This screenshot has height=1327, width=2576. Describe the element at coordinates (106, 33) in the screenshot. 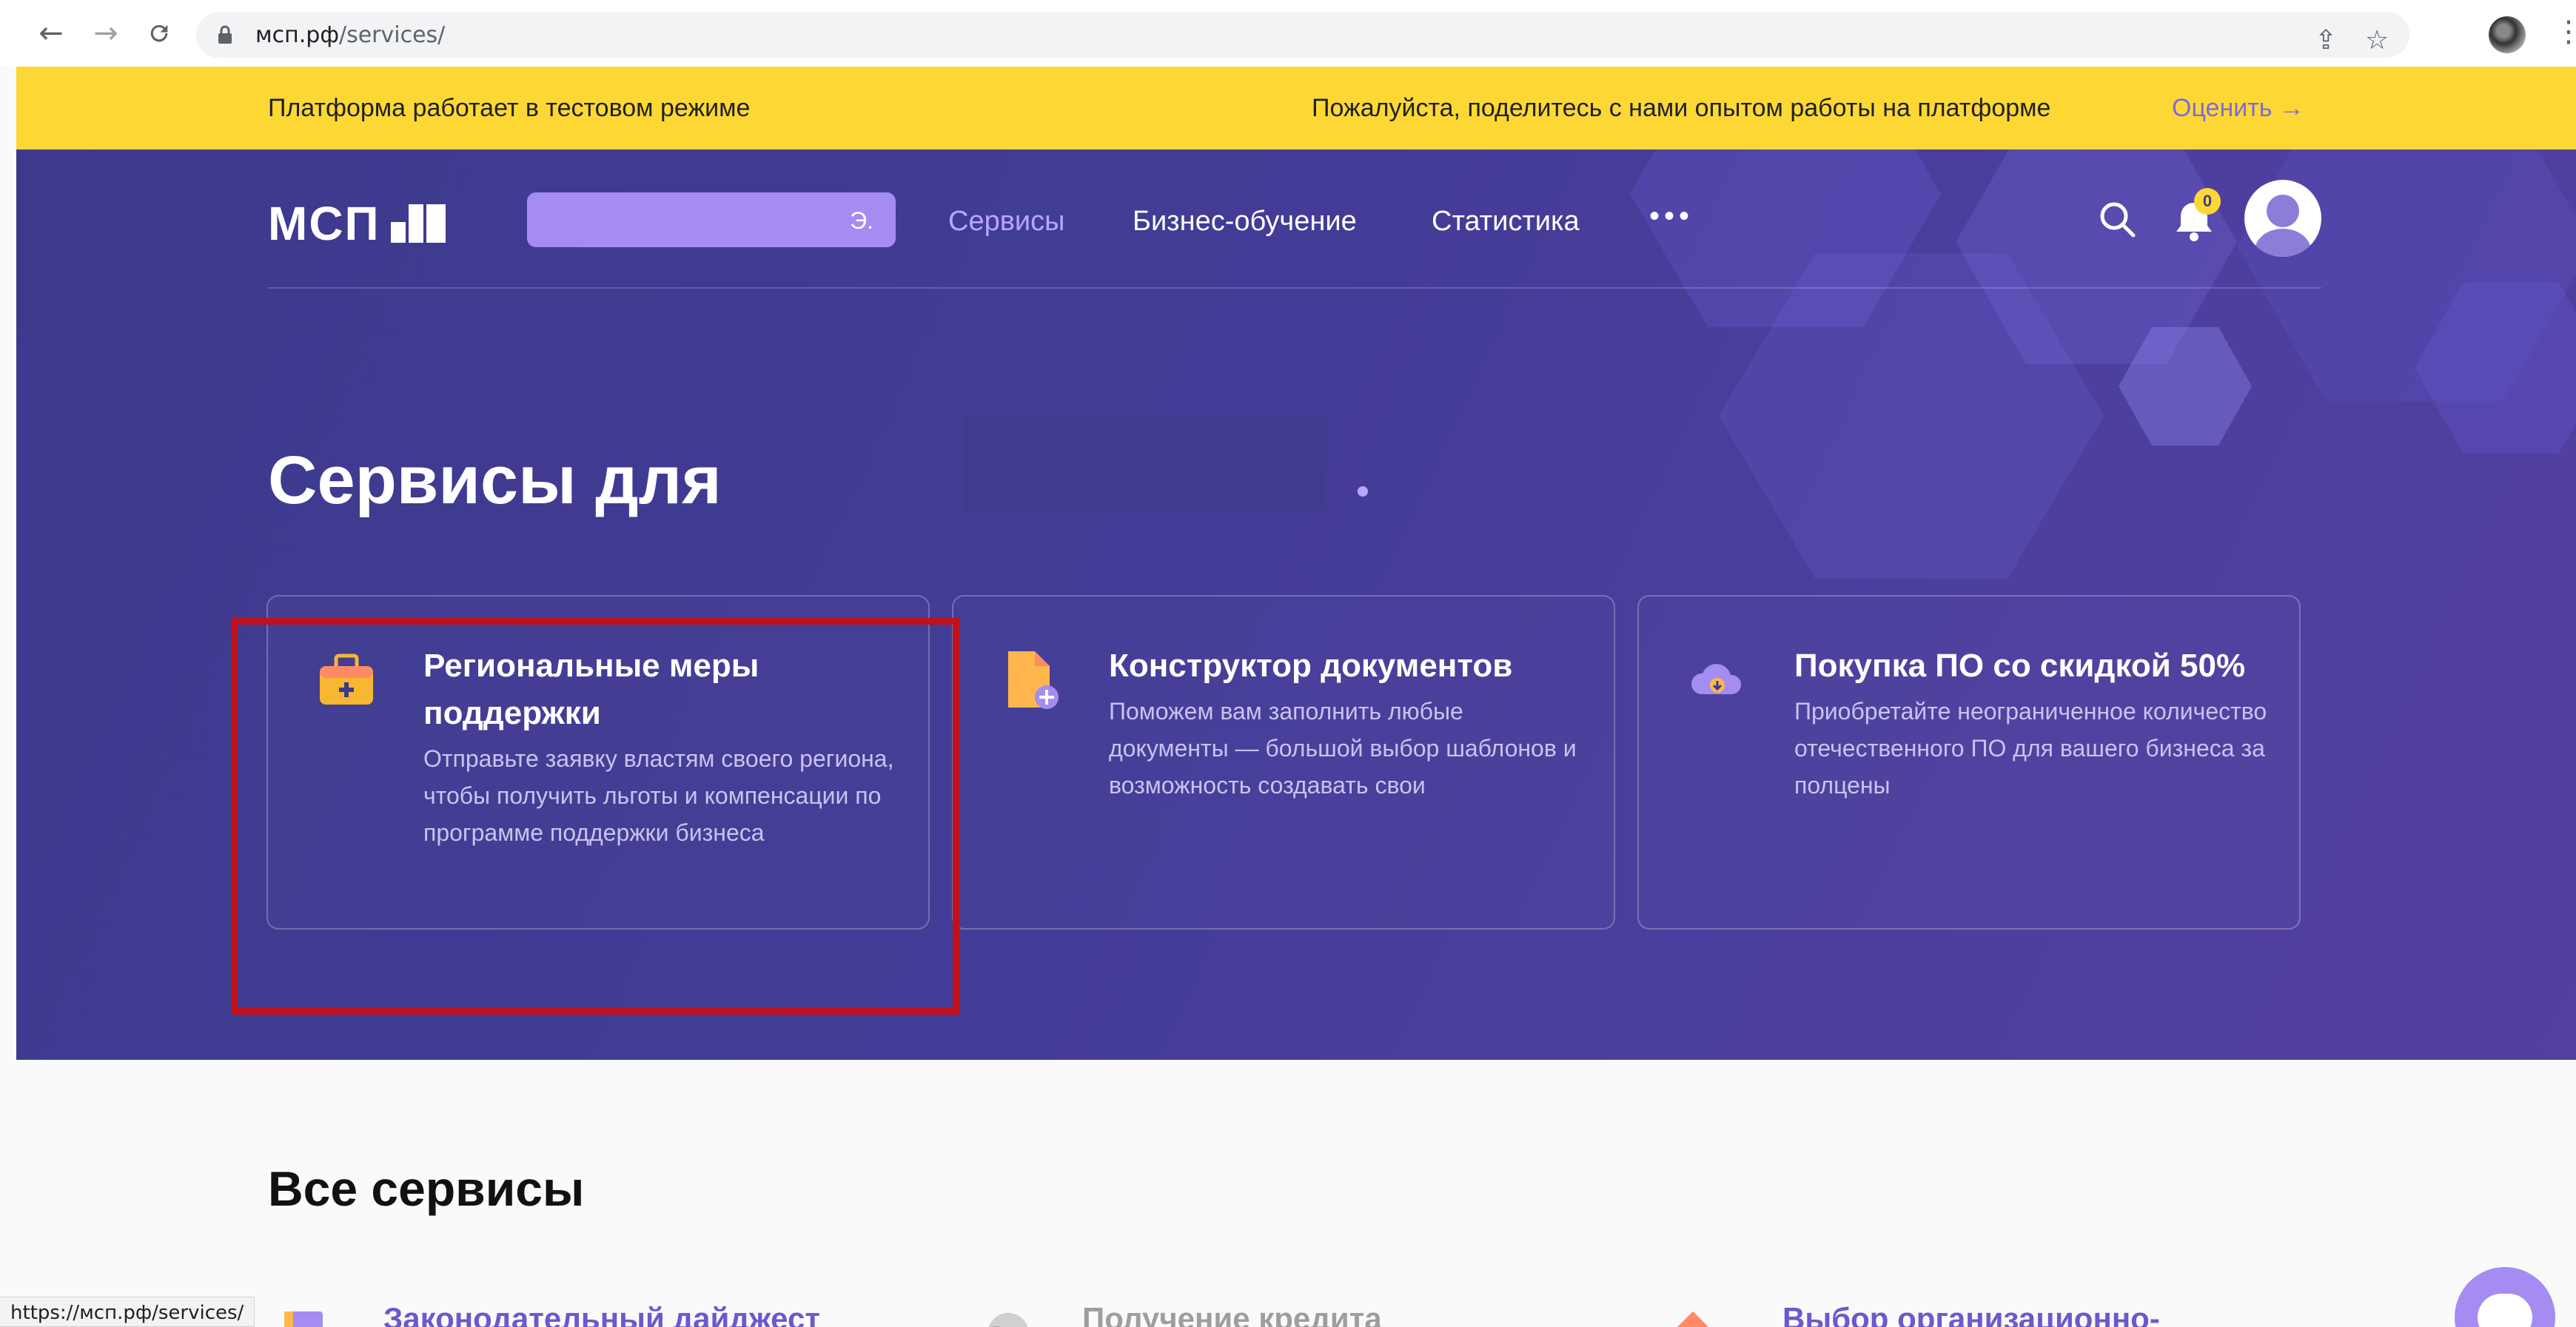

I see `forward-icon: →` at that location.